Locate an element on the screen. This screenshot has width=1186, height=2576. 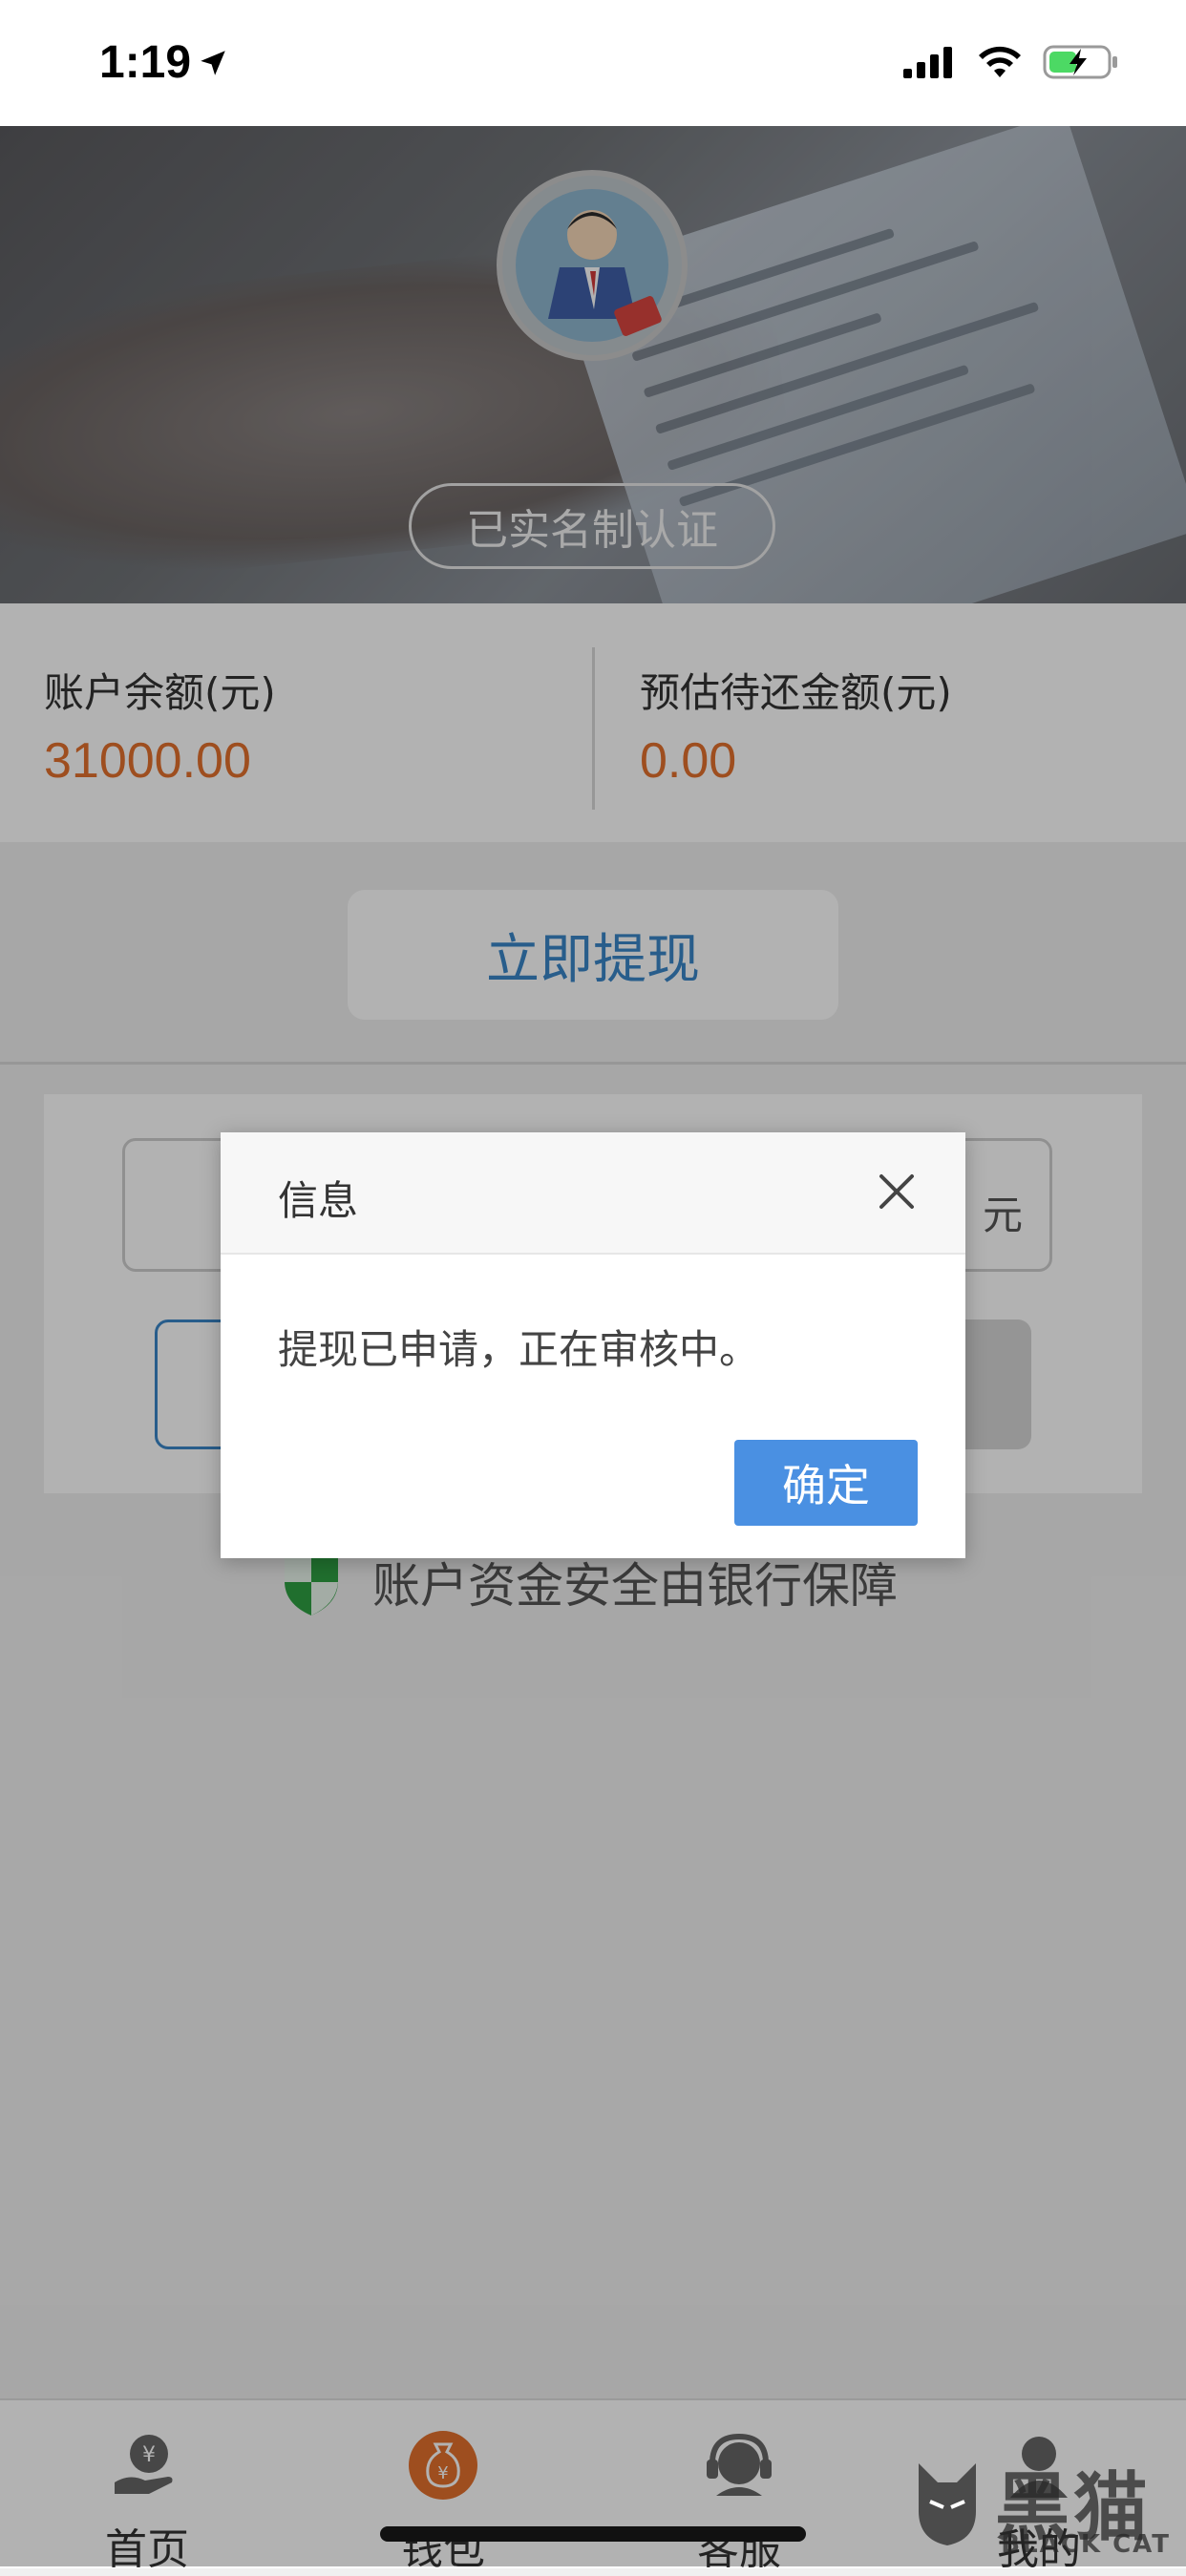
status-time: 1:19 is located at coordinates (164, 62).